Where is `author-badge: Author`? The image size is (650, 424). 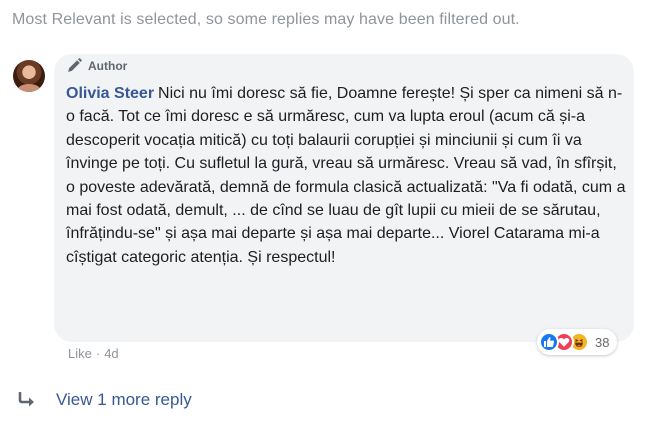
author-badge: Author is located at coordinates (96, 65).